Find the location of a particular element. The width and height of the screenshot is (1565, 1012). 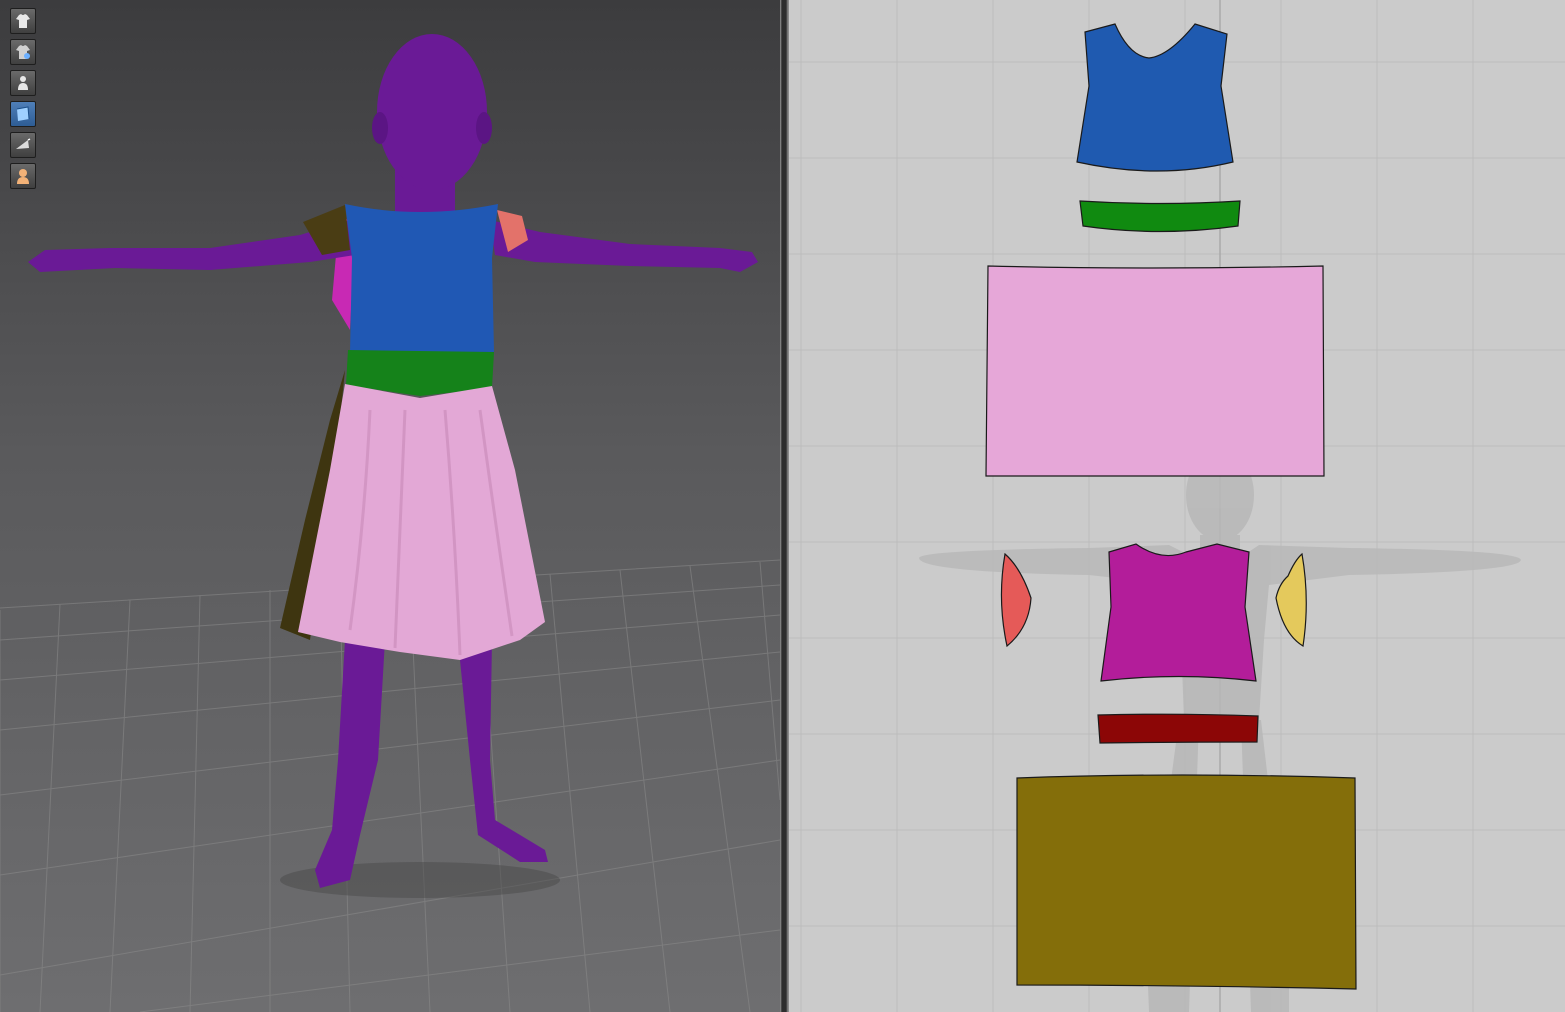

garment-select-button is located at coordinates (23, 52).